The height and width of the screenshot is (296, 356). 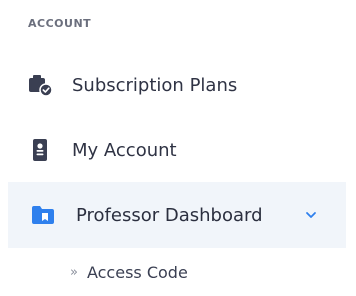 What do you see at coordinates (155, 85) in the screenshot?
I see `sidebar-item-label: Subscription Plans` at bounding box center [155, 85].